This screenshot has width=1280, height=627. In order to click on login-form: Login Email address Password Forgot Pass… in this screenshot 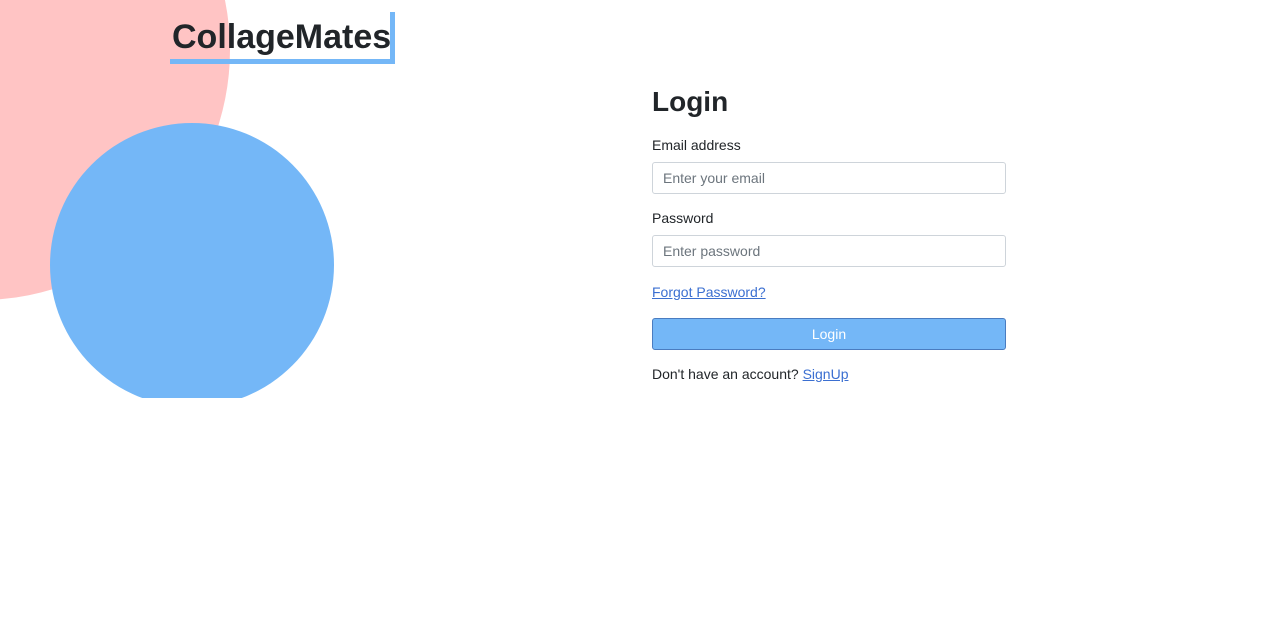, I will do `click(829, 231)`.